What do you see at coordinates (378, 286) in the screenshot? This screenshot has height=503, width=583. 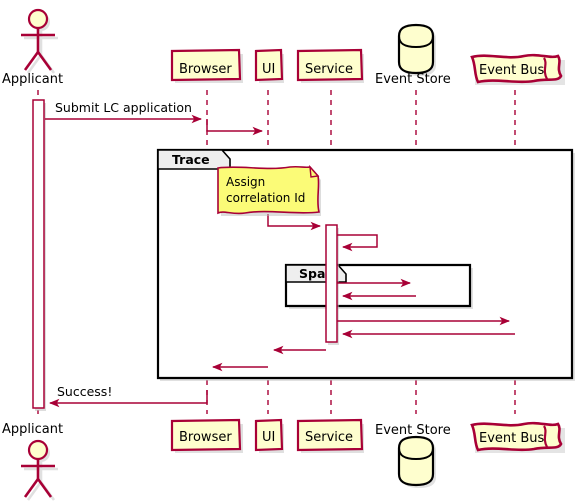 I see `group-span: Span` at bounding box center [378, 286].